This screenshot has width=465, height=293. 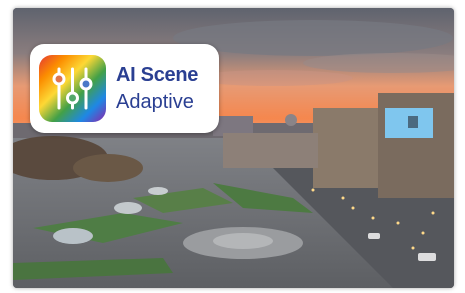 What do you see at coordinates (124, 88) in the screenshot?
I see `ai-scene-badge: AI Scene Adaptive` at bounding box center [124, 88].